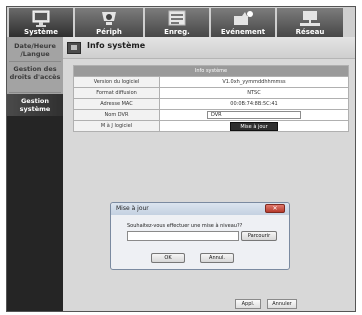 This screenshot has height=315, width=362. I want to click on table-header: Info système, so click(211, 71).